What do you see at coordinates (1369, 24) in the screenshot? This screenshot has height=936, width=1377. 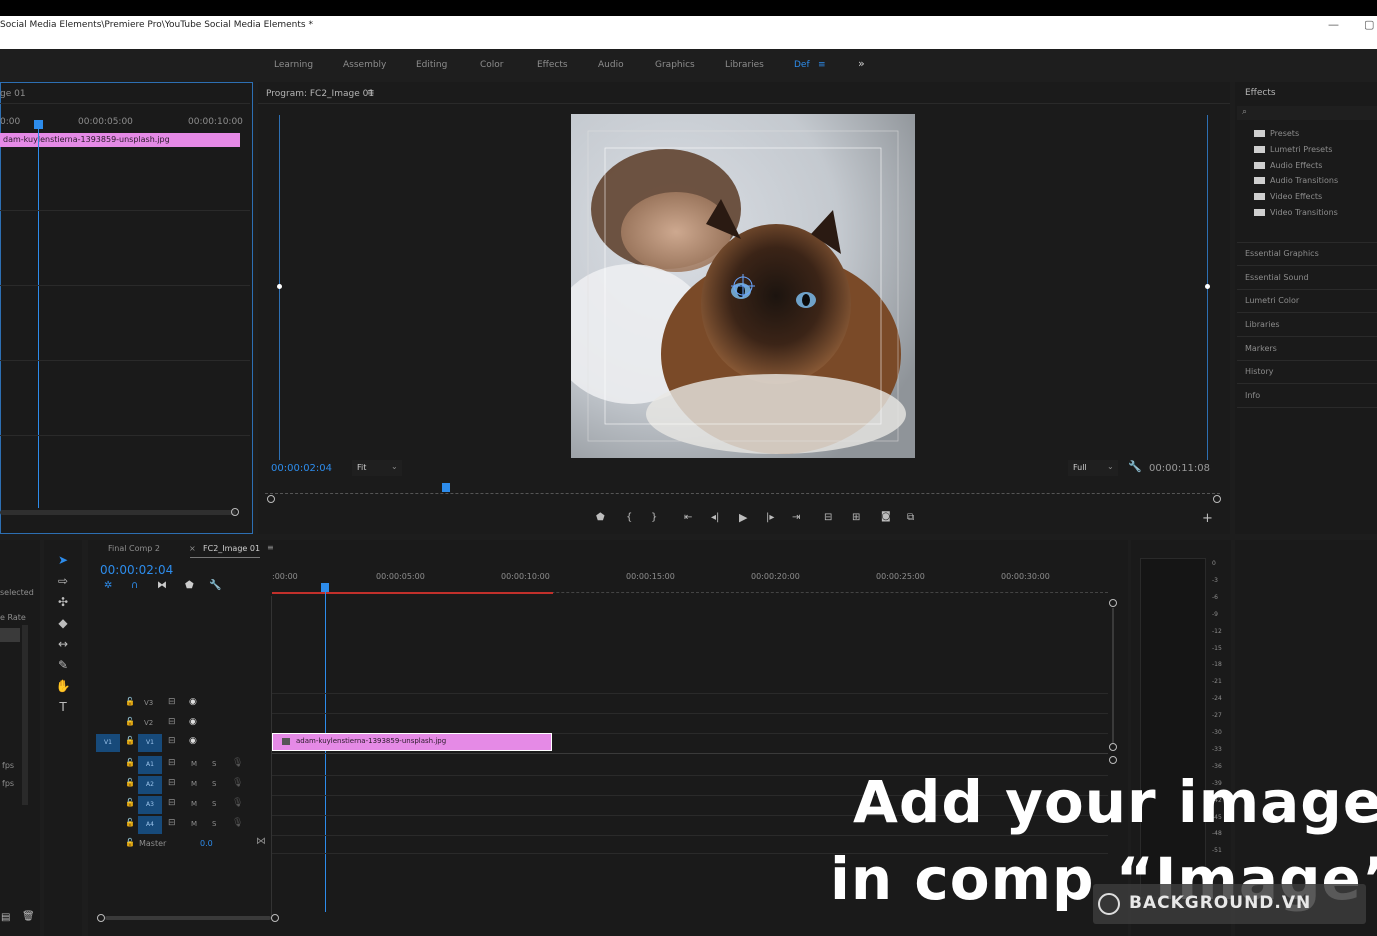 I see `restore-button: ▢` at bounding box center [1369, 24].